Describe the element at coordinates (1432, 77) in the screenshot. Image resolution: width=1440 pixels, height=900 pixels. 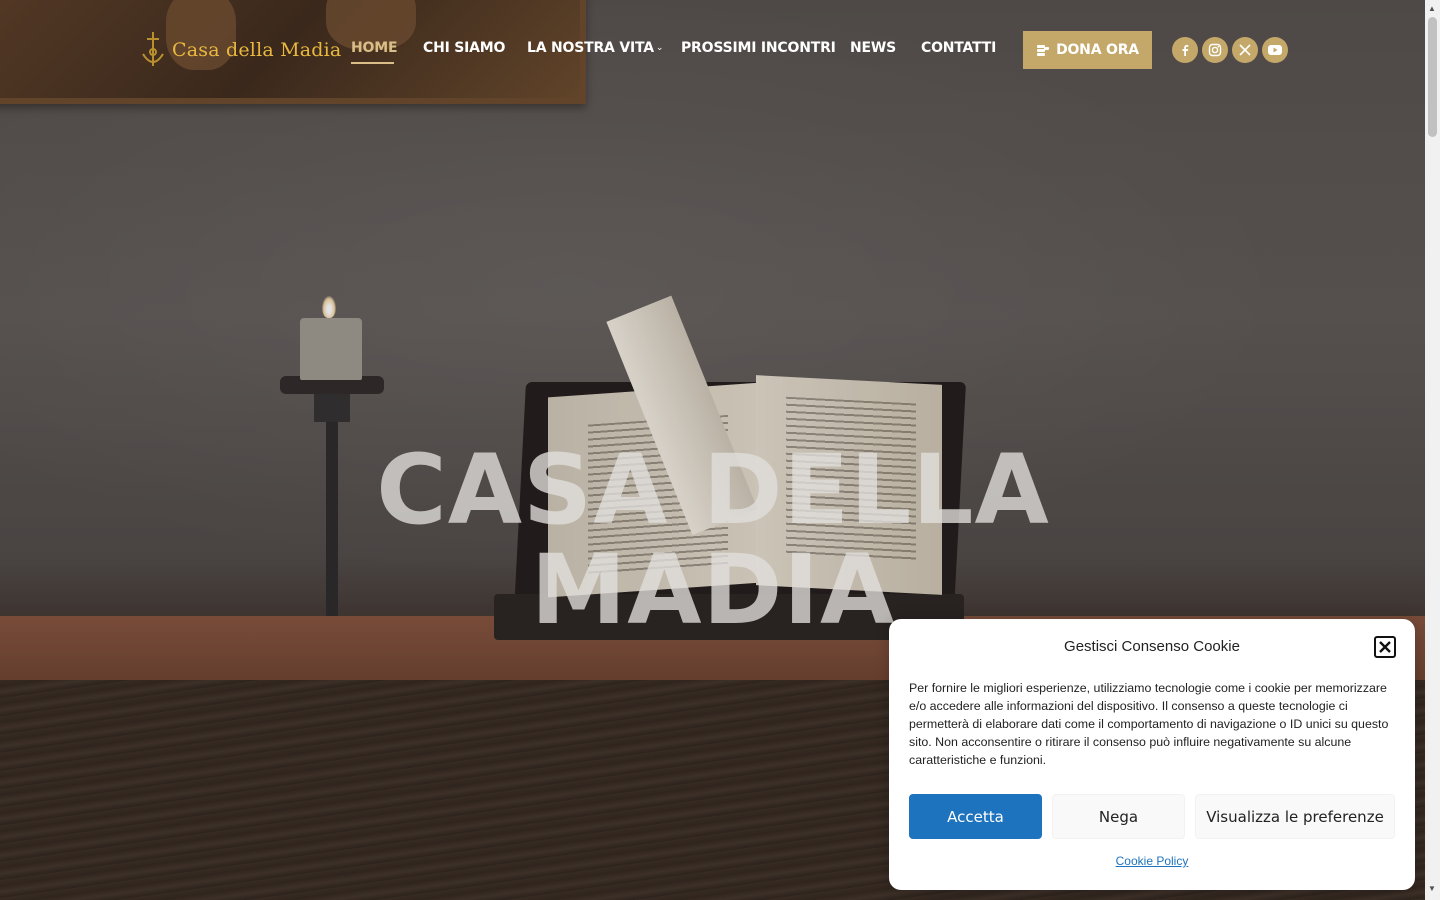
I see `scrollbar-thumb` at that location.